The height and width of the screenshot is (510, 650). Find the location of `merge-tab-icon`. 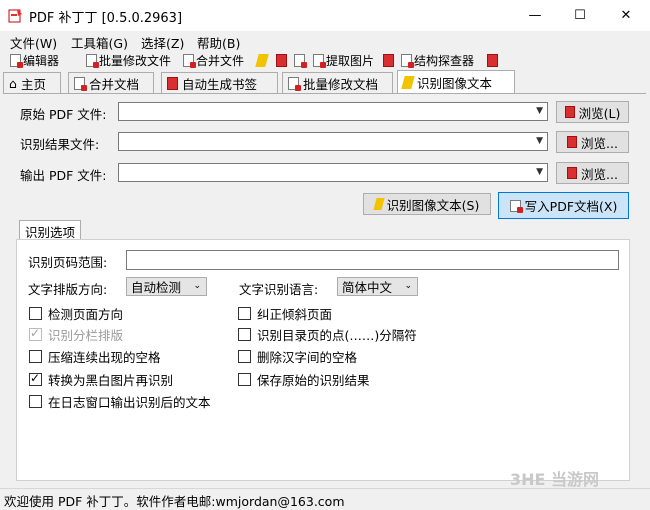

merge-tab-icon is located at coordinates (80, 83).